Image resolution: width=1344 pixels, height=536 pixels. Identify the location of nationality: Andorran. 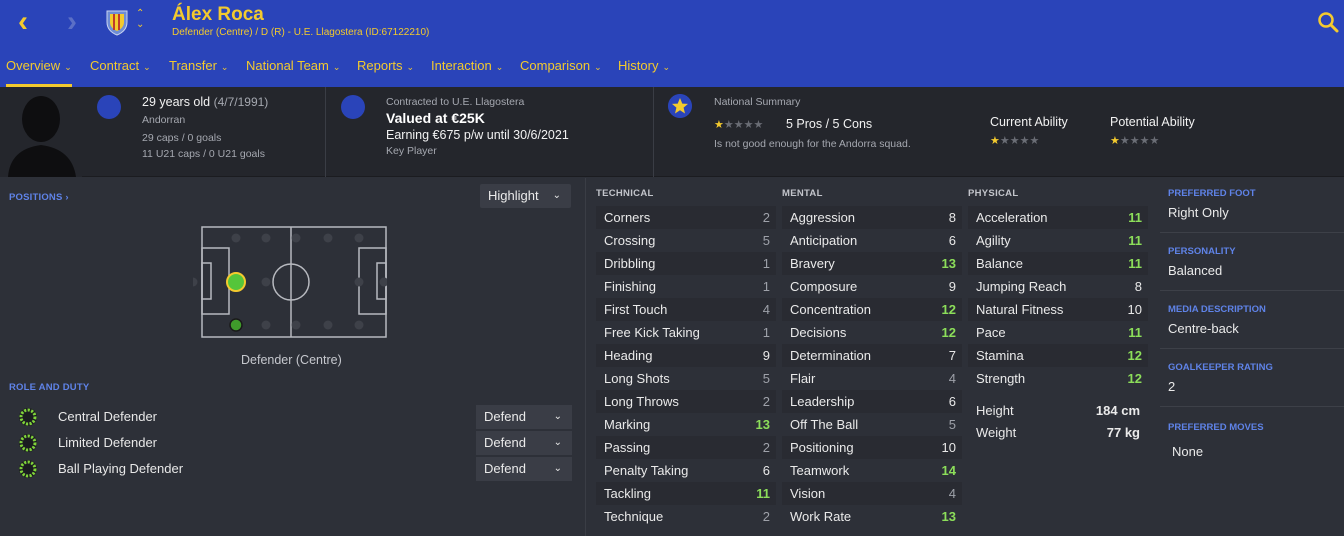
(163, 120).